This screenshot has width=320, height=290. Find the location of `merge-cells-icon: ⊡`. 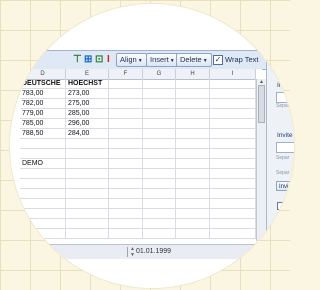

merge-cells-icon: ⊡ is located at coordinates (100, 59).